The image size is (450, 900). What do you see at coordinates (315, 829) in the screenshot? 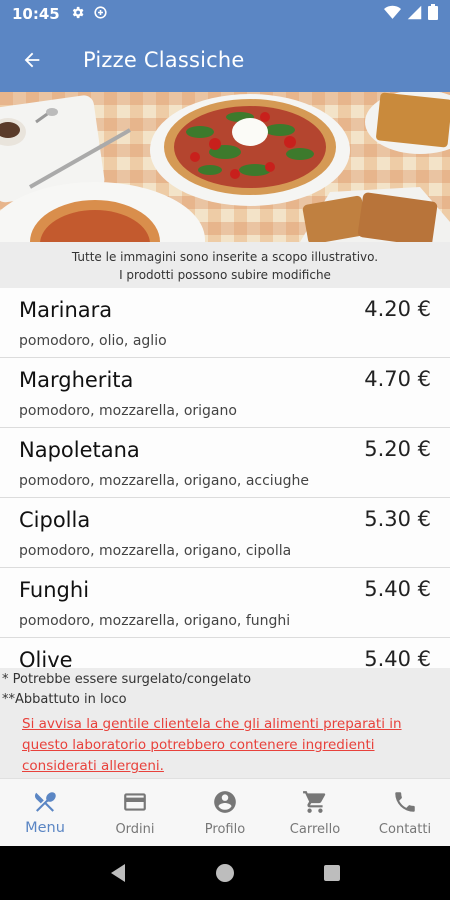
I see `nav-label: Carrello` at bounding box center [315, 829].